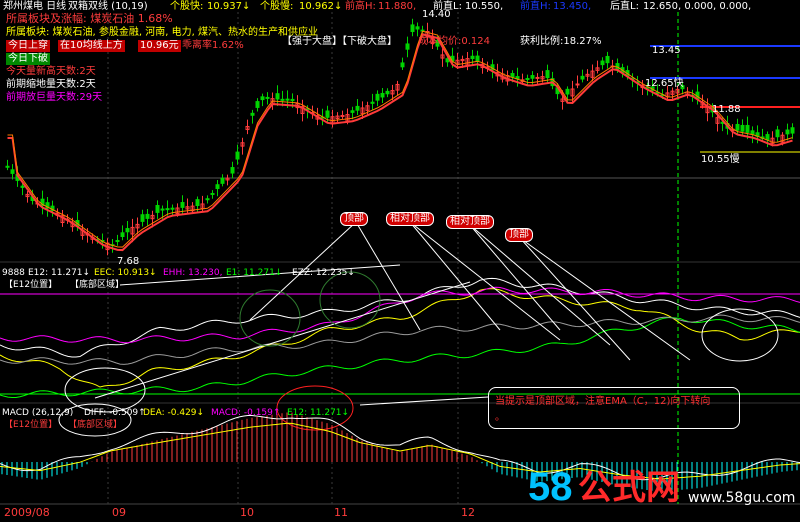 The image size is (800, 522). I want to click on back-low-label: 后直L:, so click(624, 6).